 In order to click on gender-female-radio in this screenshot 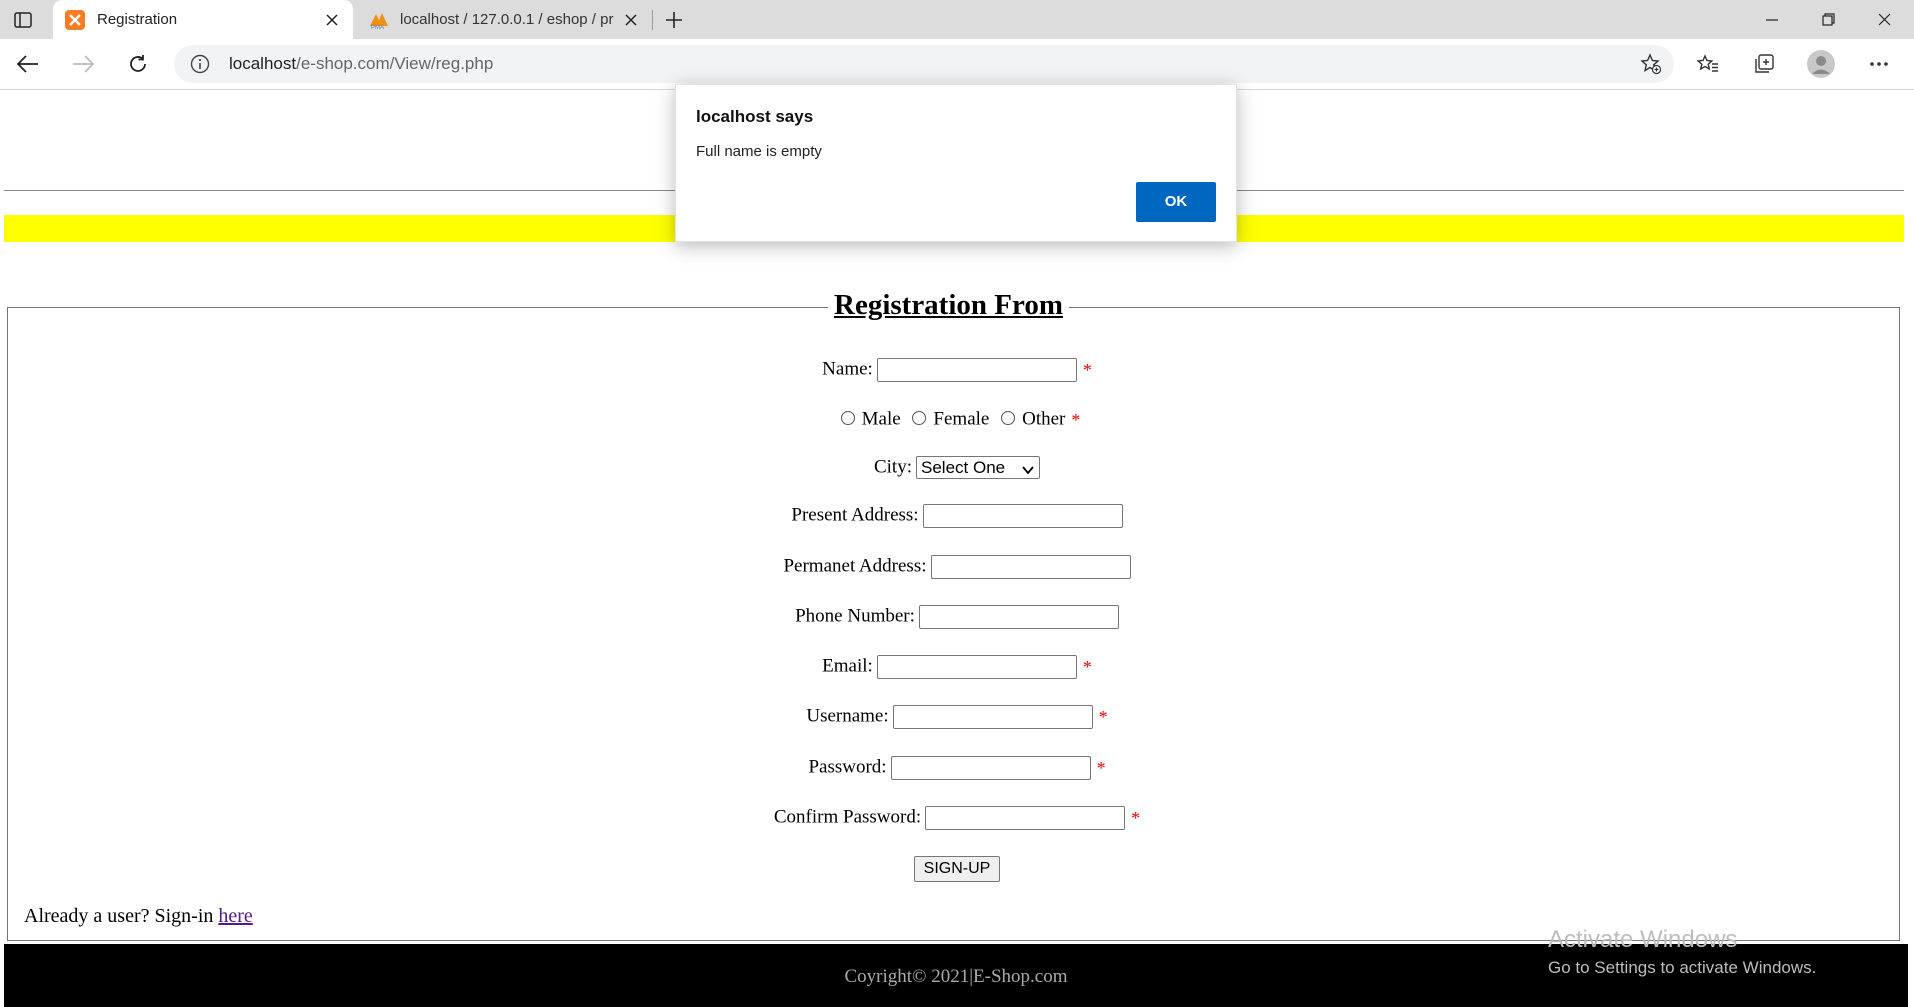, I will do `click(919, 417)`.